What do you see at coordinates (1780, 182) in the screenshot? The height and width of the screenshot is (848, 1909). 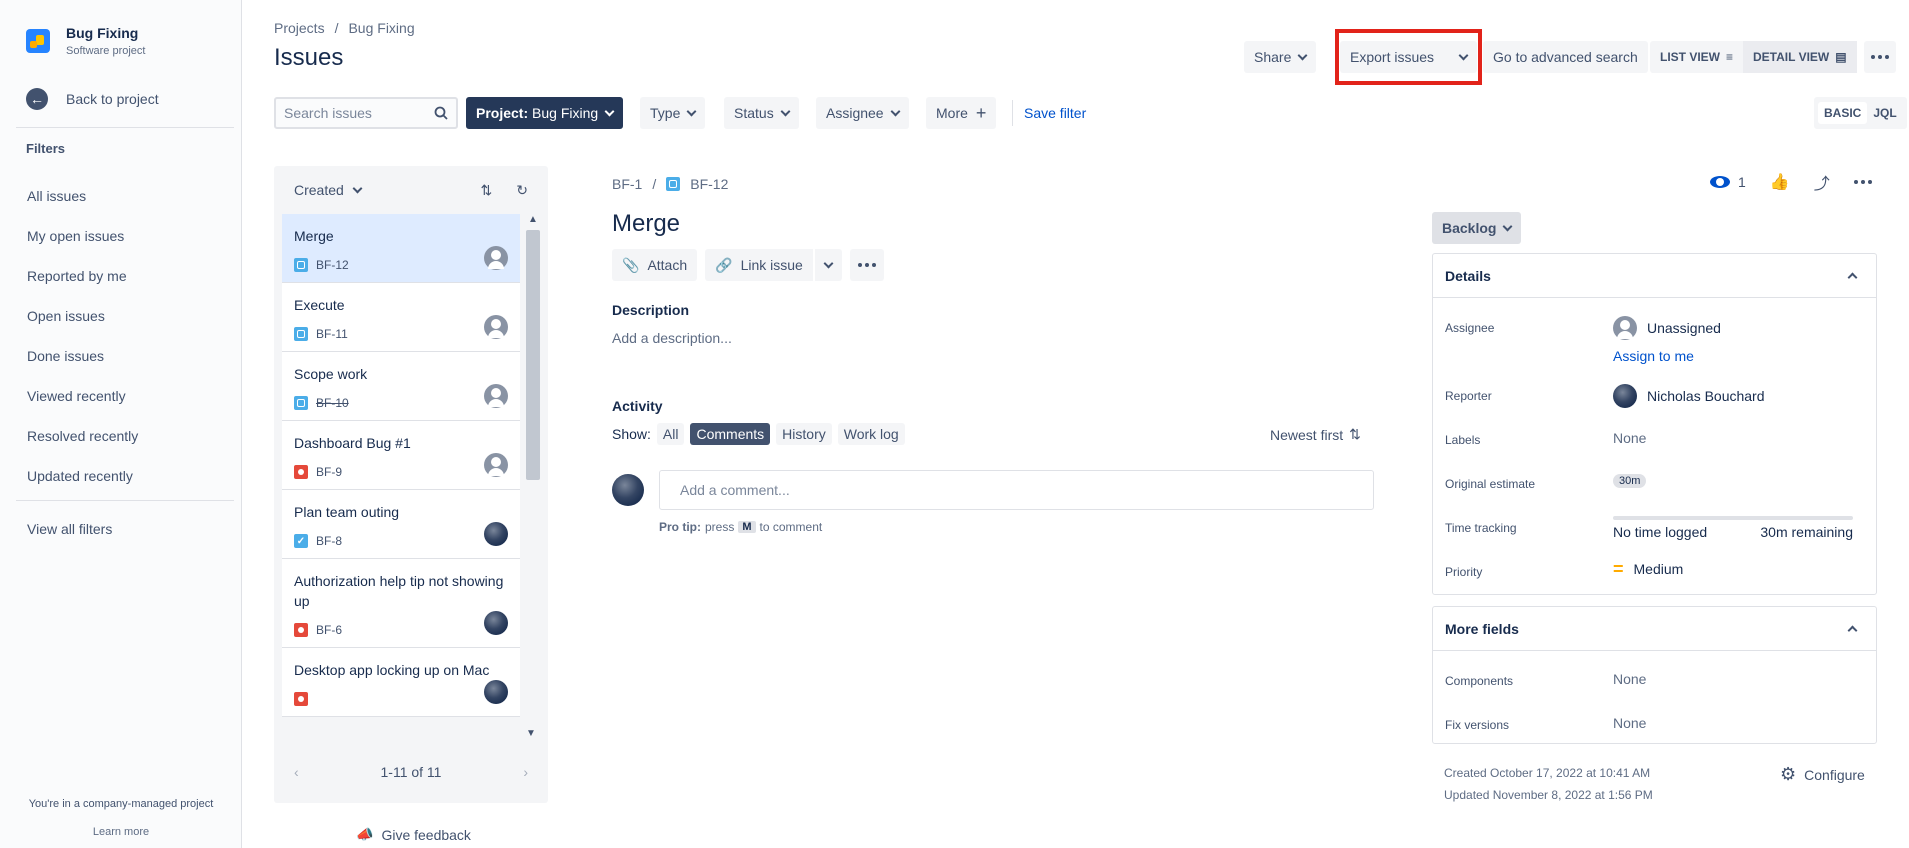 I see `thumbs-up-icon: 👍` at bounding box center [1780, 182].